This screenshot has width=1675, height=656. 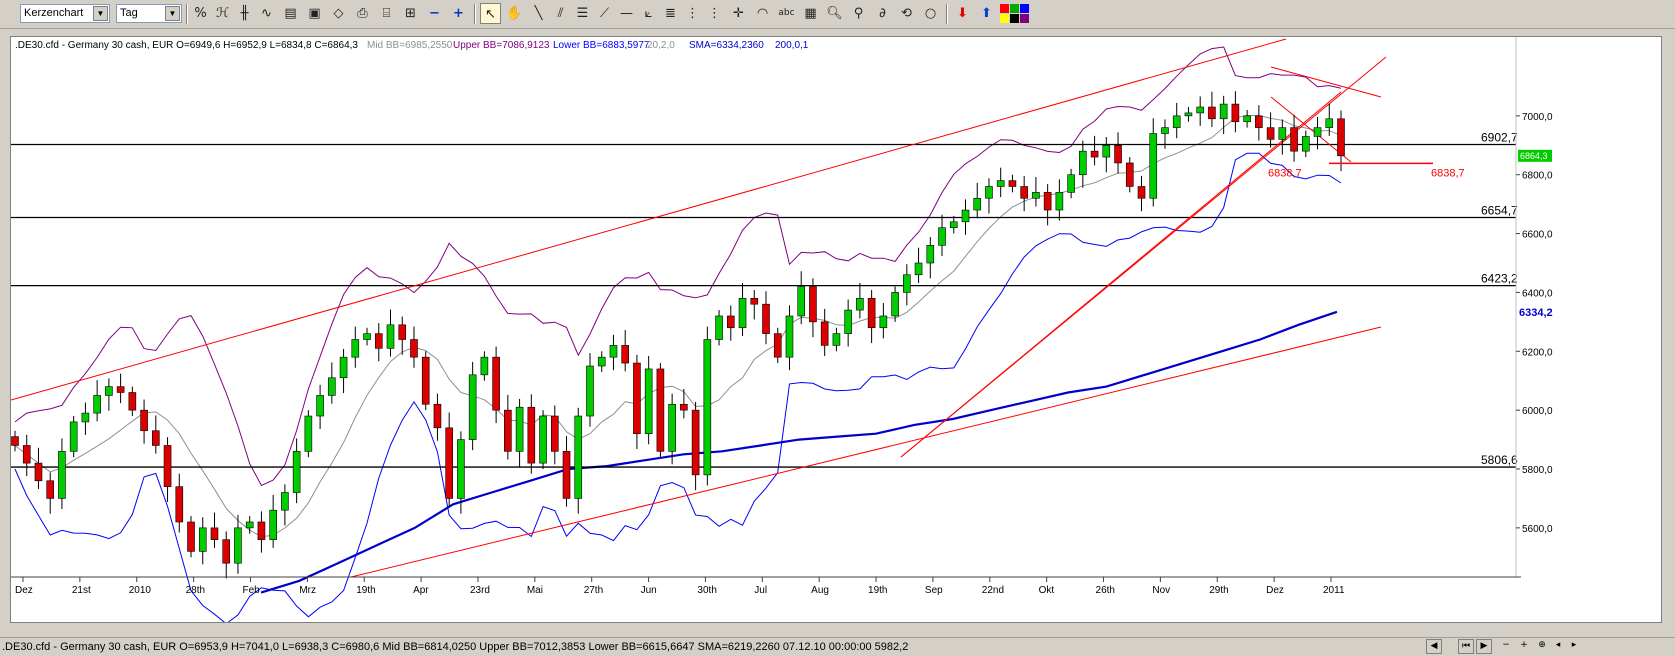 What do you see at coordinates (1537, 293) in the screenshot?
I see `y-tick-label: 6400,0` at bounding box center [1537, 293].